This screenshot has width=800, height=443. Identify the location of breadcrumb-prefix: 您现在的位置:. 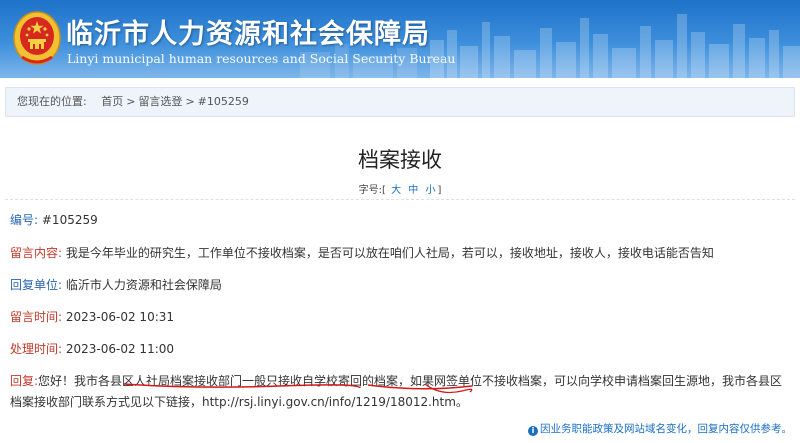
(52, 101).